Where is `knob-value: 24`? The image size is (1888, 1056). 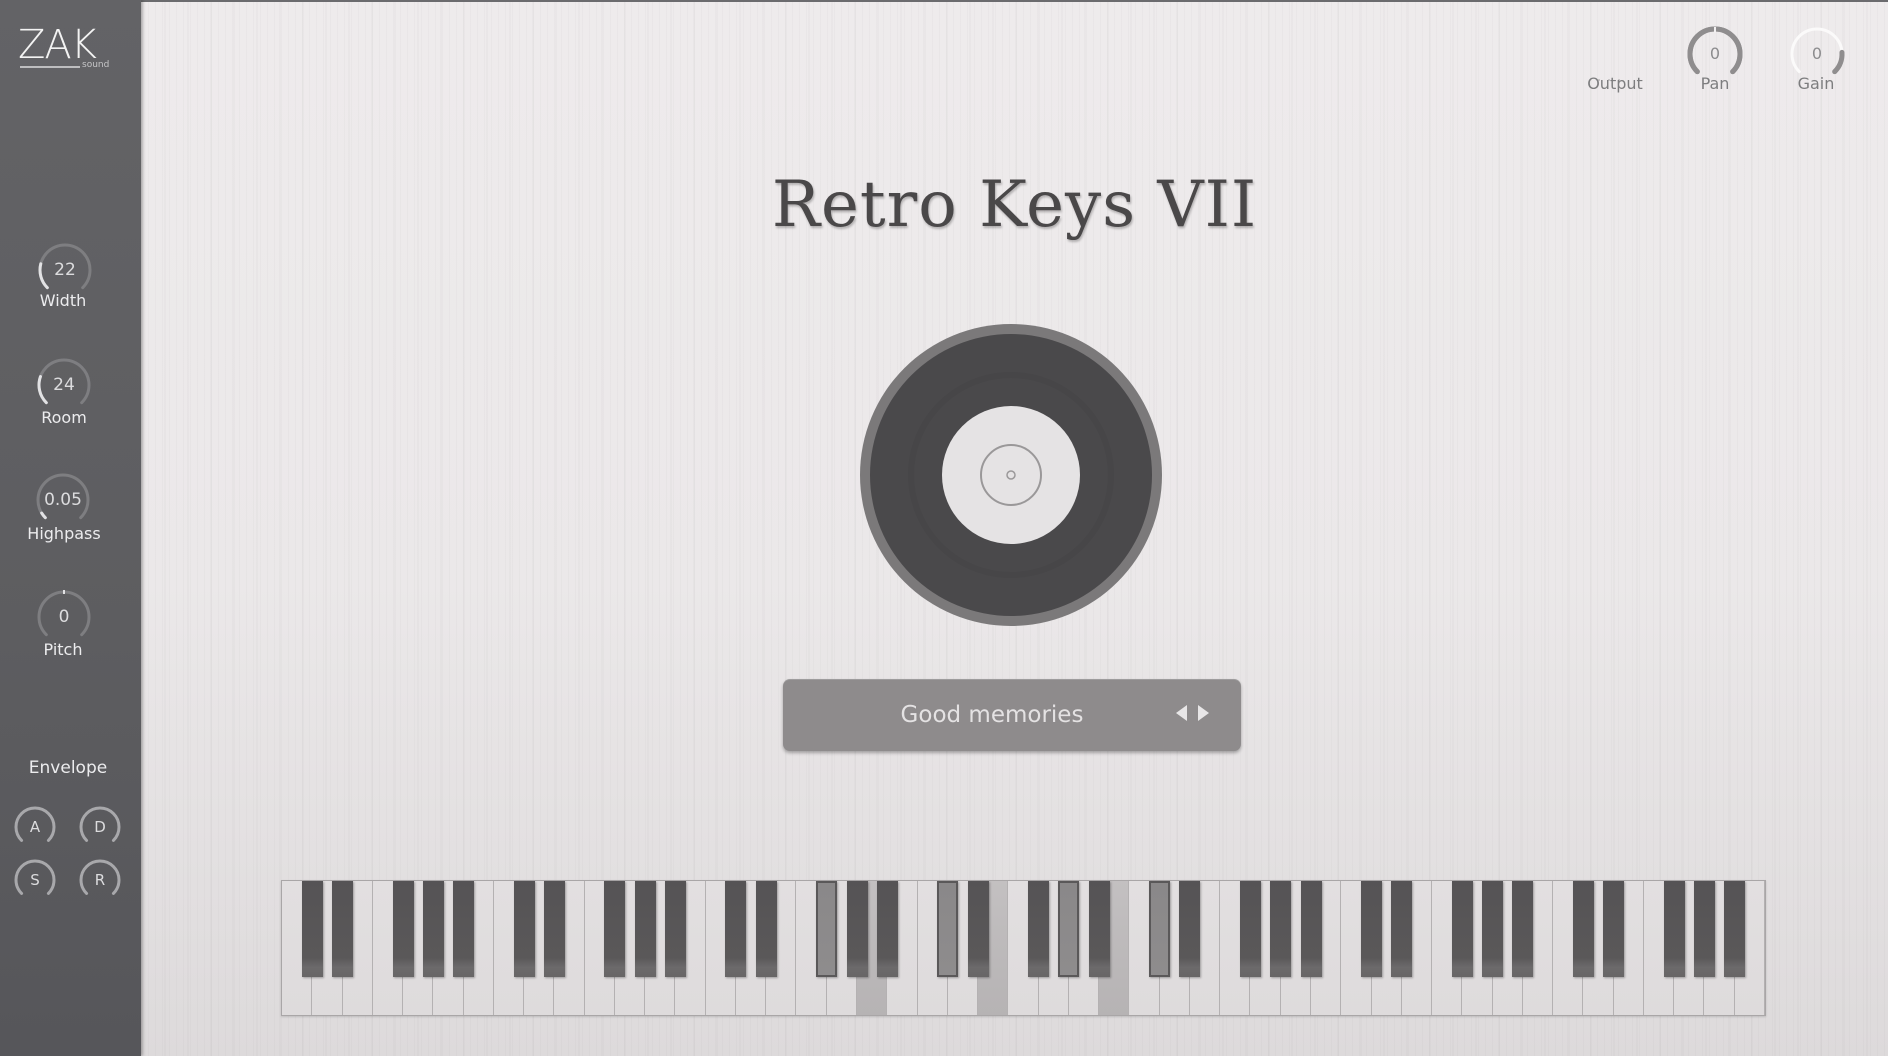 knob-value: 24 is located at coordinates (64, 385).